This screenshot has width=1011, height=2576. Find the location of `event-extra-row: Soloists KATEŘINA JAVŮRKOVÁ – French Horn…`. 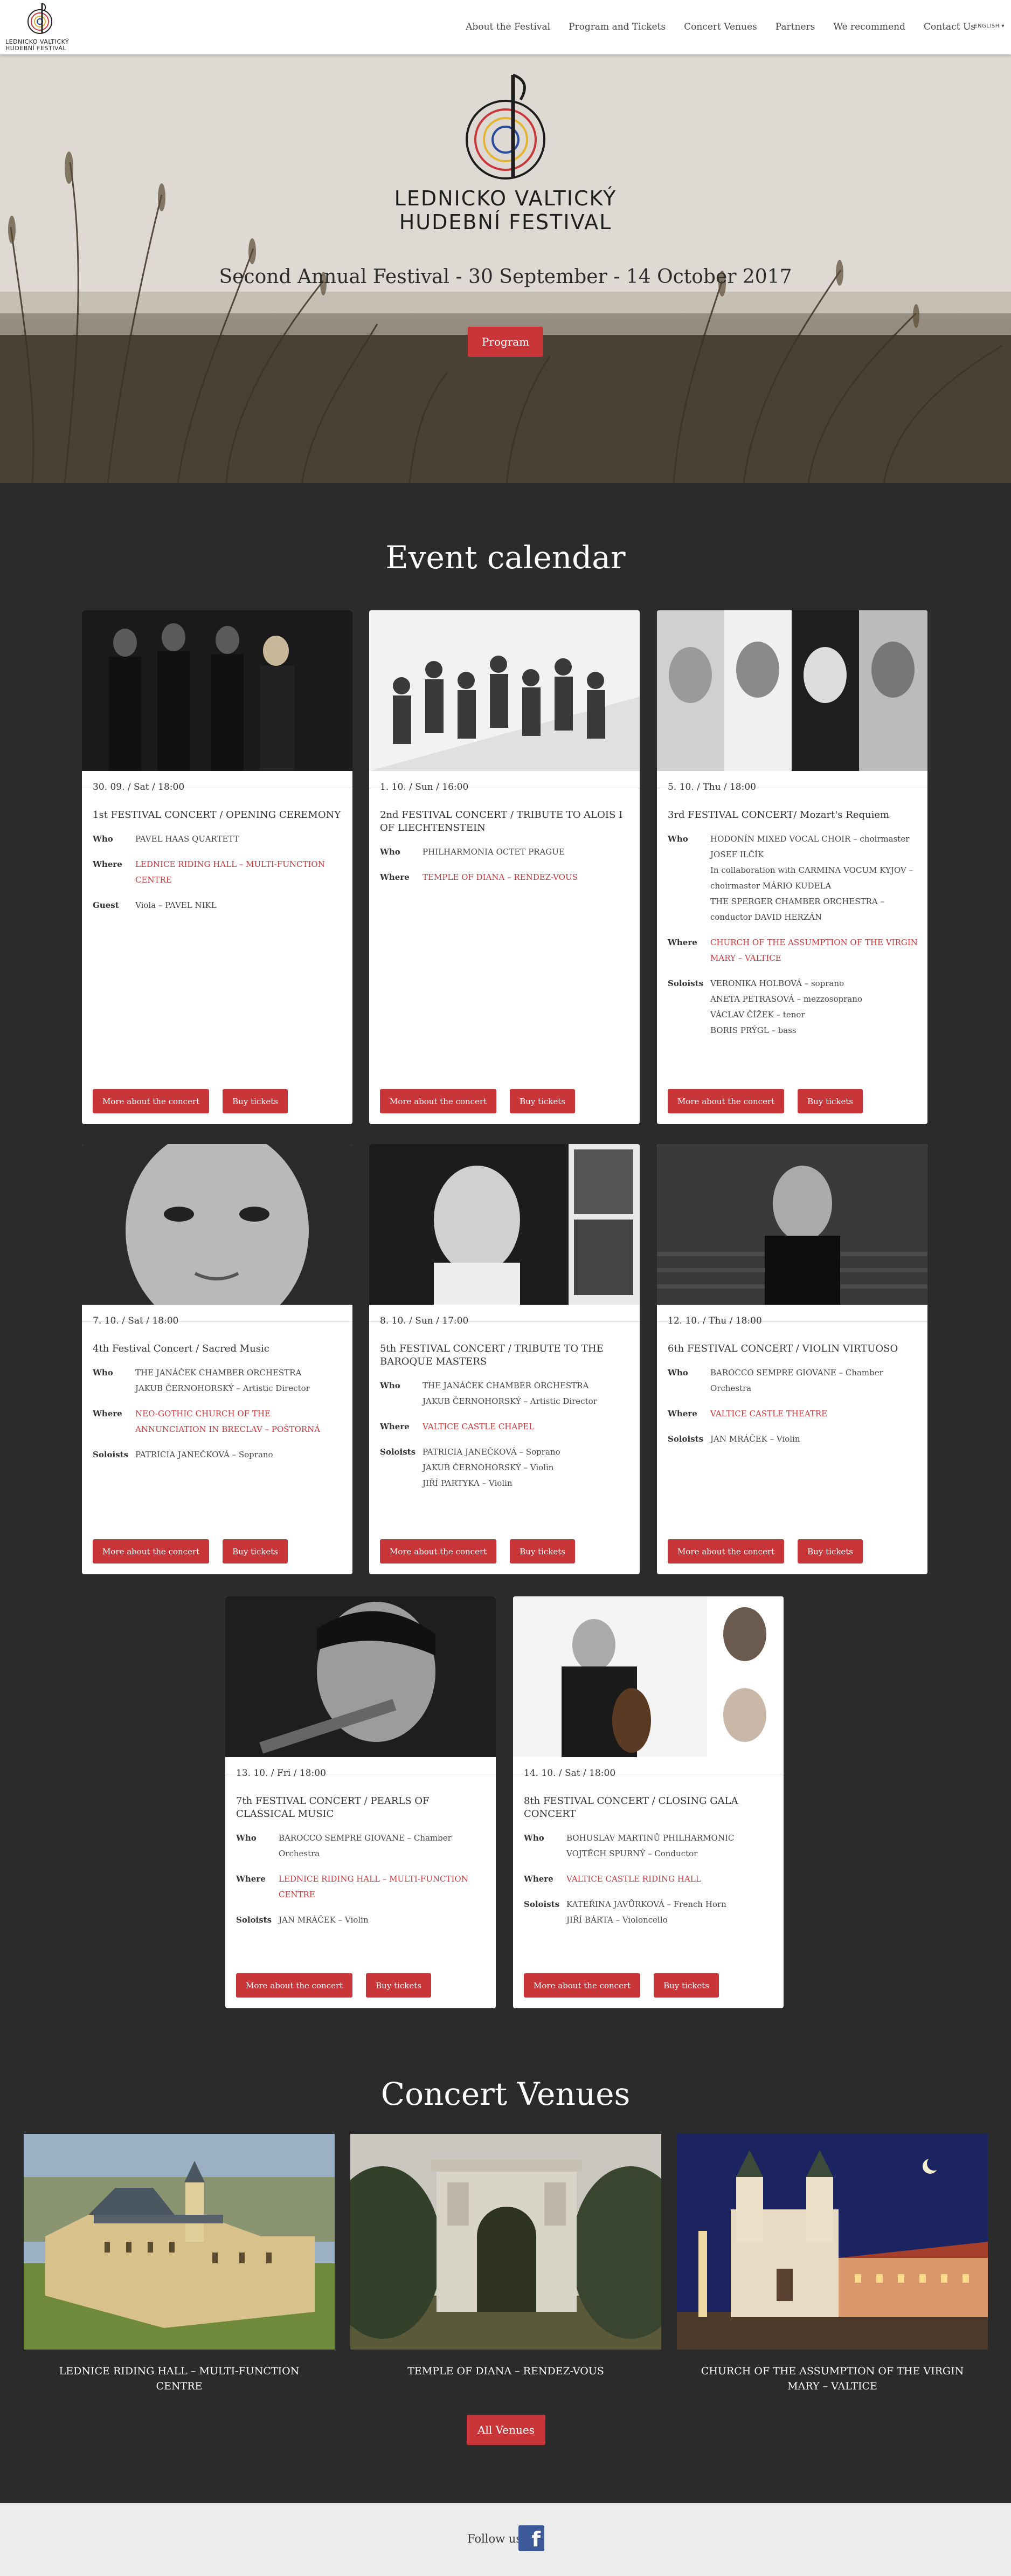

event-extra-row: Soloists KATEŘINA JAVŮRKOVÁ – French Horn… is located at coordinates (649, 1912).